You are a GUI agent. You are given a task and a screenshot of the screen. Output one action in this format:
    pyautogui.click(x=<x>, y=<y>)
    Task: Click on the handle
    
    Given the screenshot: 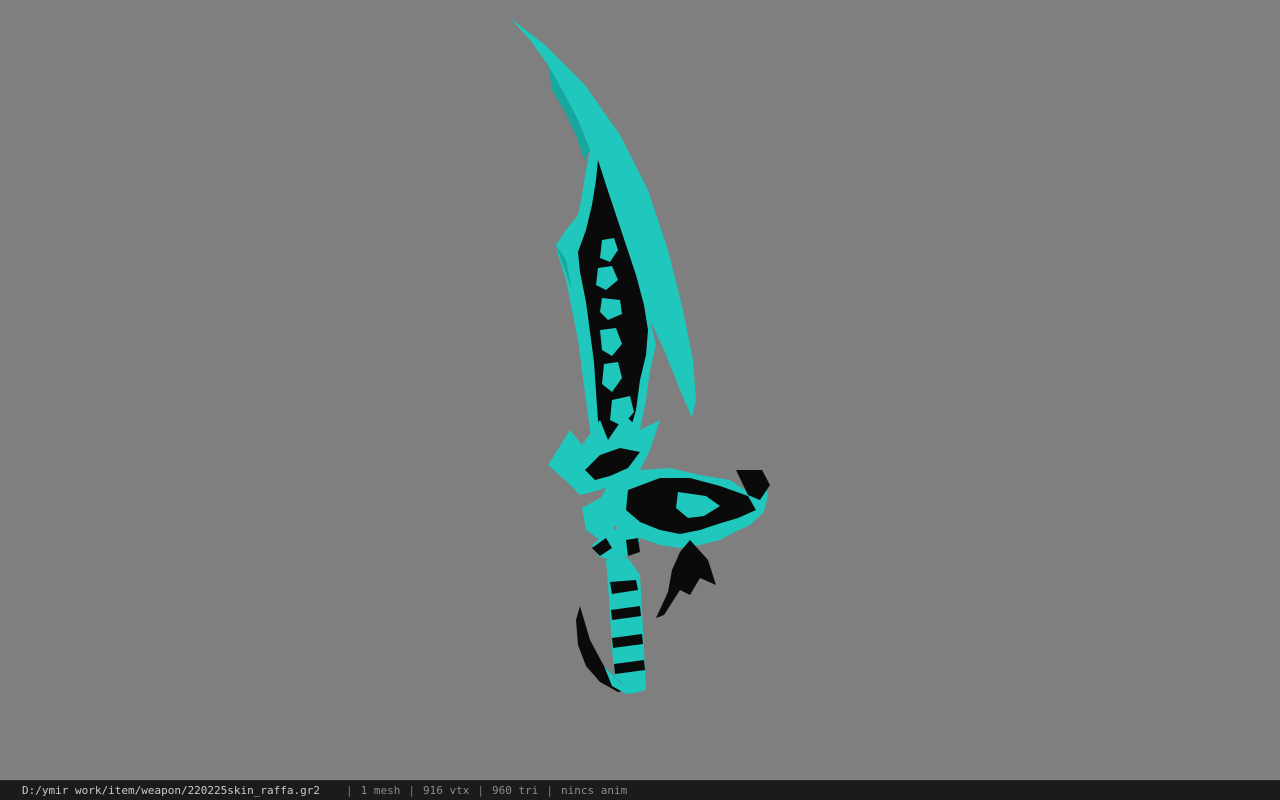 What is the action you would take?
    pyautogui.click(x=626, y=626)
    